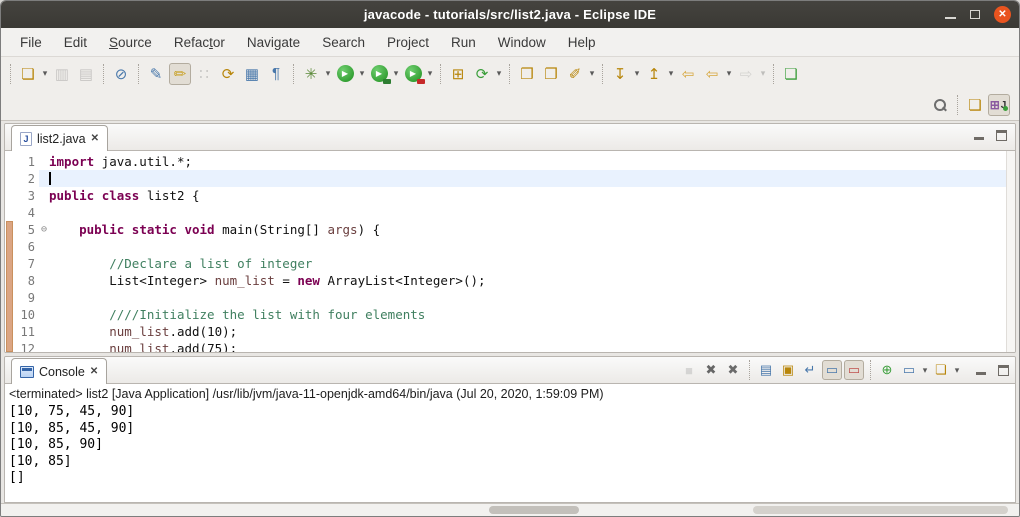  What do you see at coordinates (482, 74) in the screenshot?
I see `external-tools-button: ⟳` at bounding box center [482, 74].